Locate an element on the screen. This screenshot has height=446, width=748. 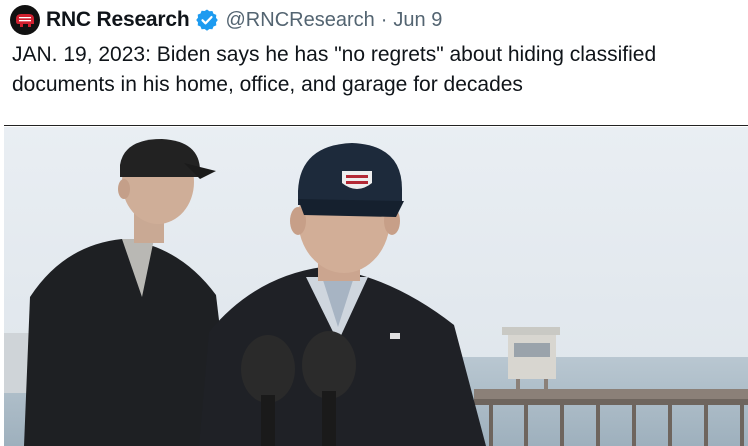
tweet-date: Jun 9 is located at coordinates (417, 20).